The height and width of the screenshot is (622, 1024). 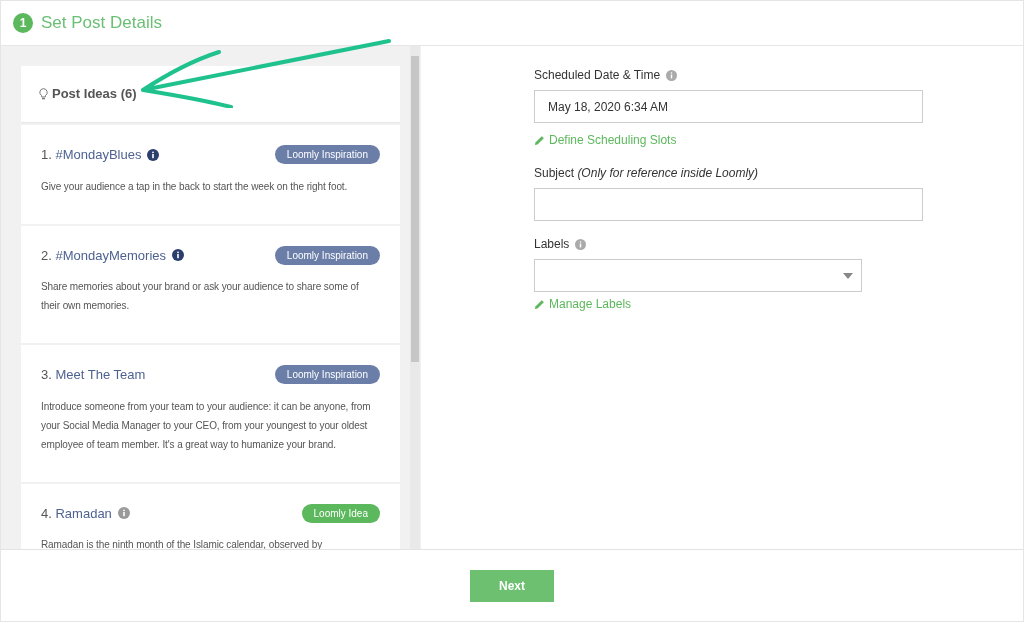 I want to click on date-time-field: May 18, 2020 6:34 AM, so click(x=728, y=106).